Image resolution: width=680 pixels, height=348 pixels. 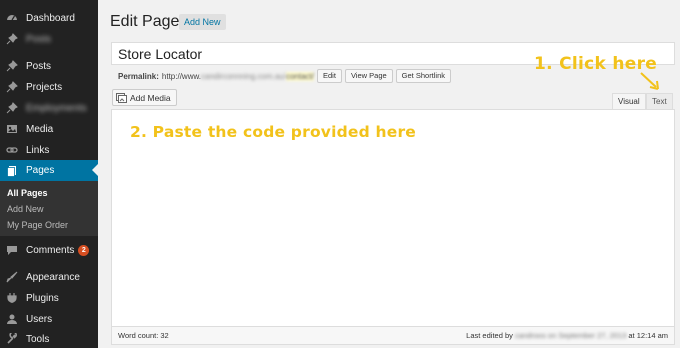 I want to click on page-icon, so click(x=12, y=171).